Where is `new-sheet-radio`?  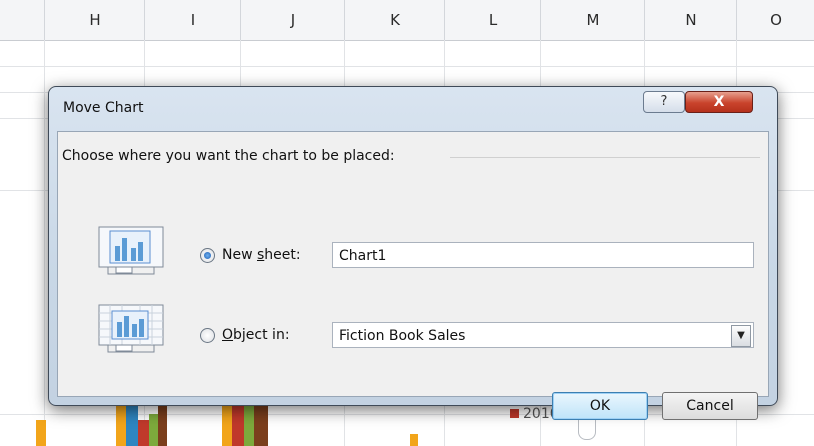
new-sheet-radio is located at coordinates (207, 255).